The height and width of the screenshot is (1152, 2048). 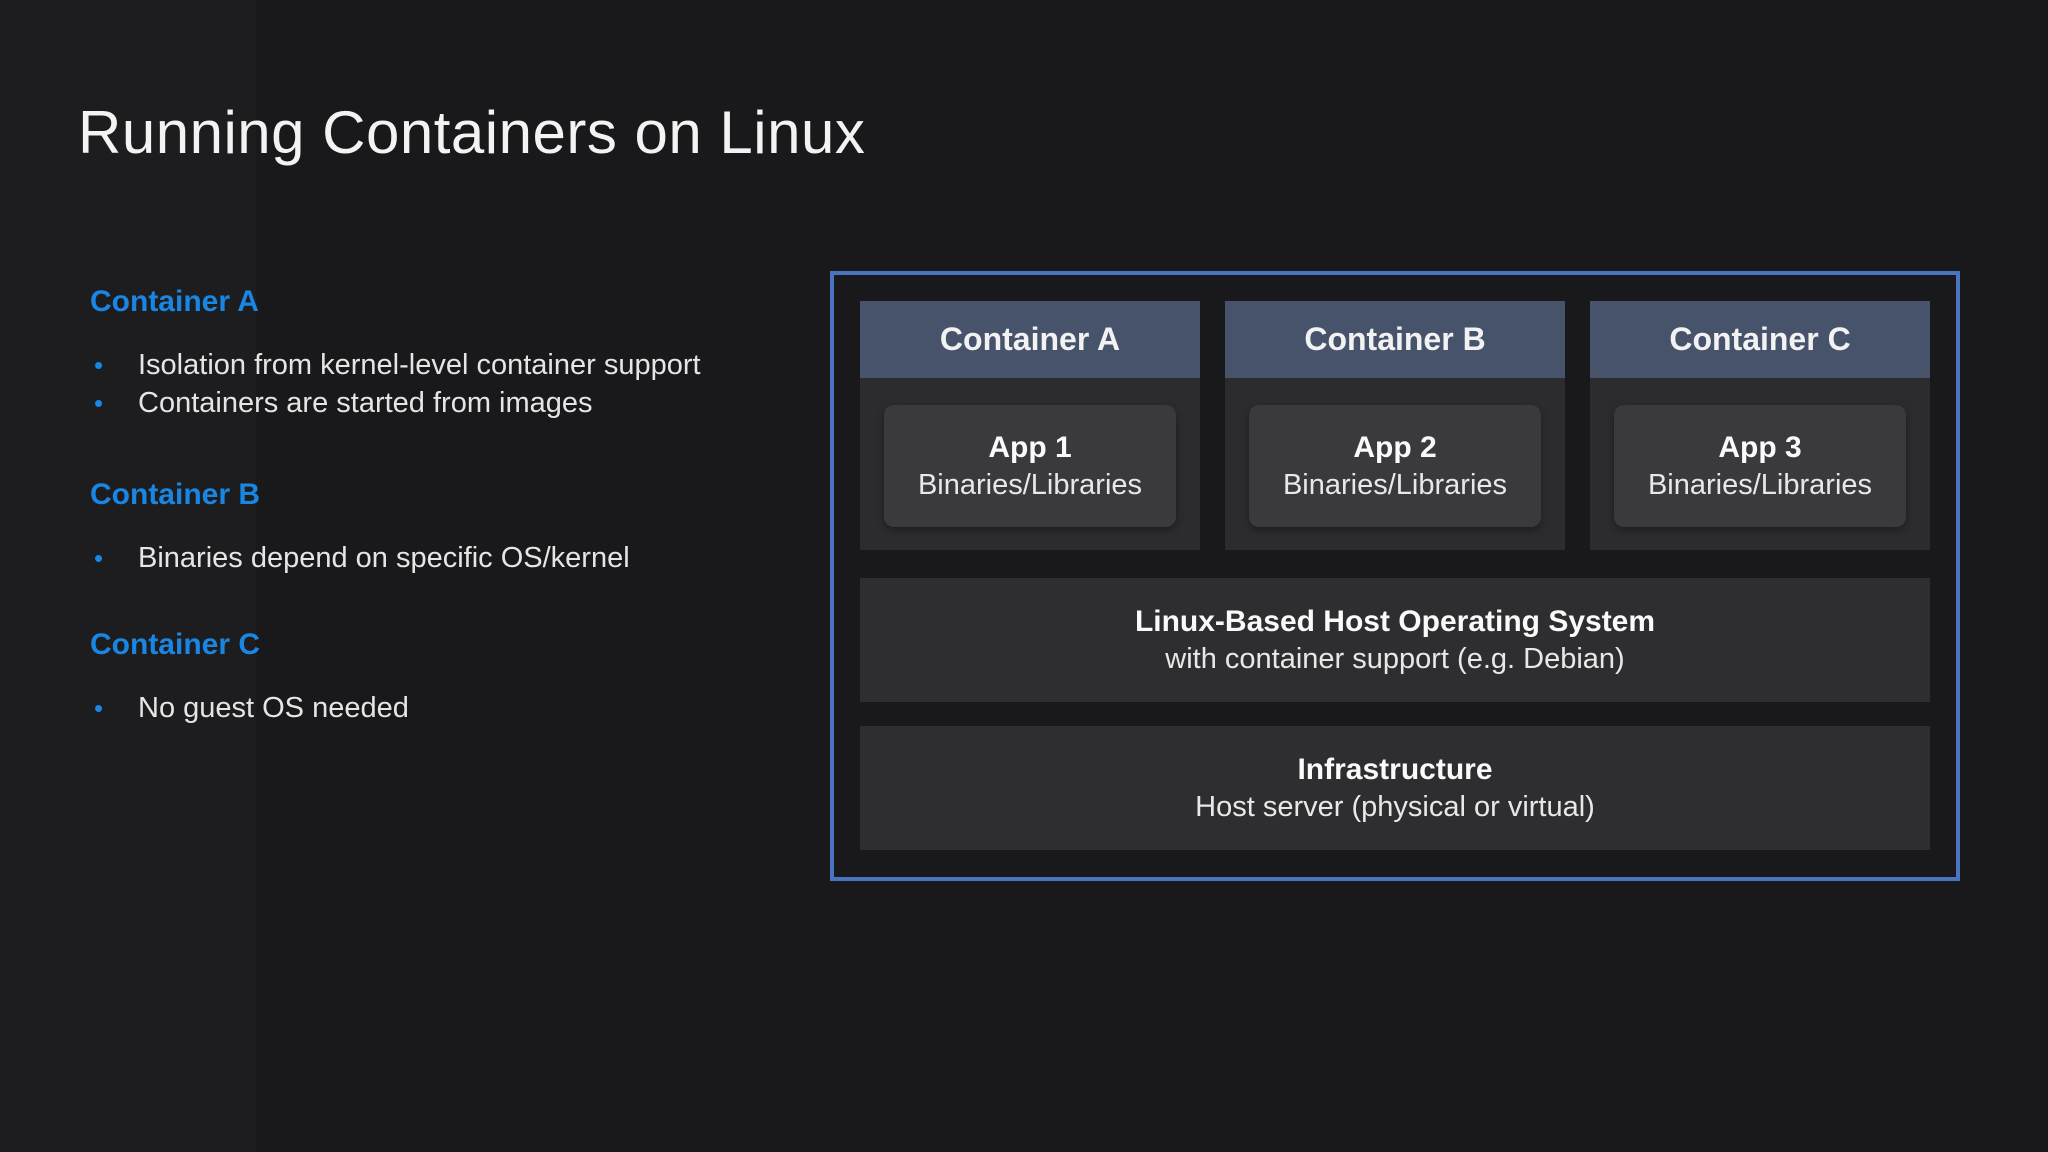 What do you see at coordinates (1760, 447) in the screenshot?
I see `app-title: App 3` at bounding box center [1760, 447].